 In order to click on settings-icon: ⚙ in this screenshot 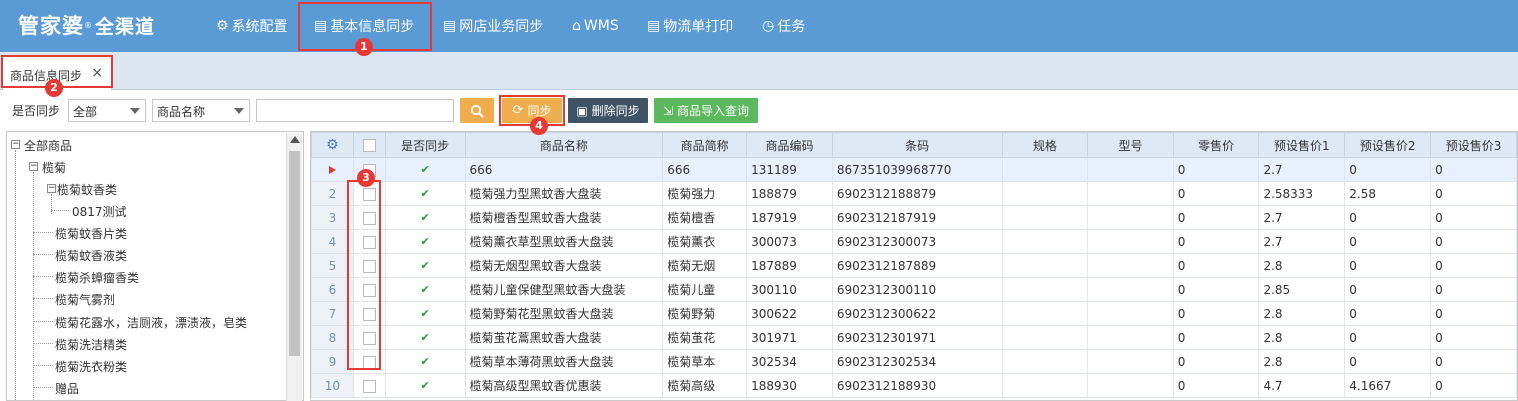, I will do `click(332, 145)`.